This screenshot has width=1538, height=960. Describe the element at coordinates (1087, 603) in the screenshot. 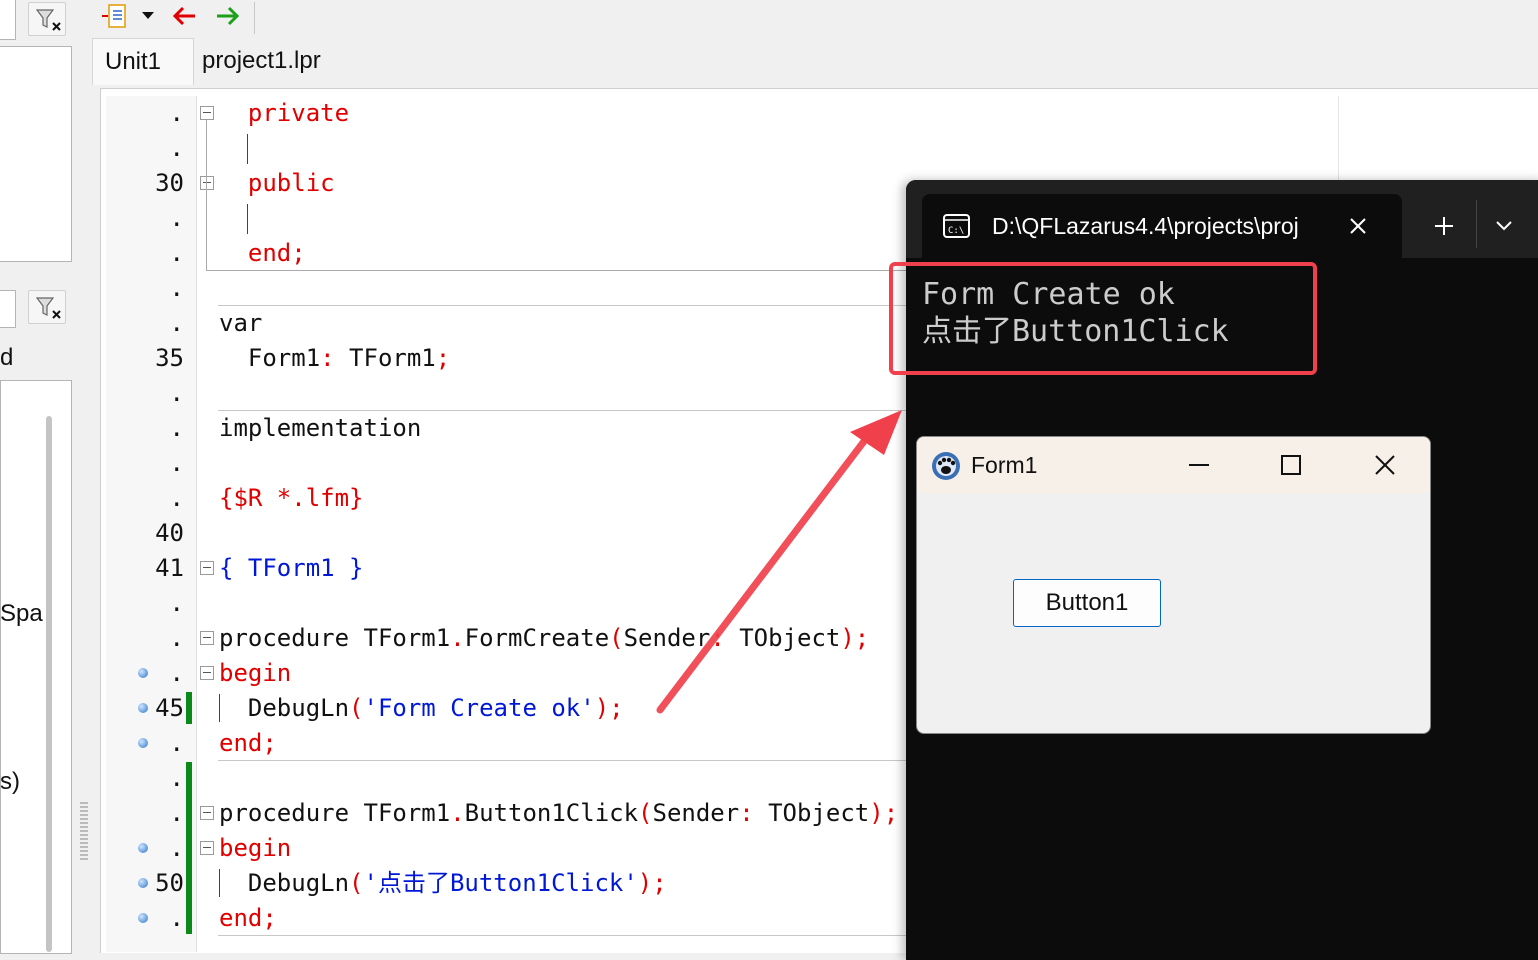

I see `button1: Button1` at that location.